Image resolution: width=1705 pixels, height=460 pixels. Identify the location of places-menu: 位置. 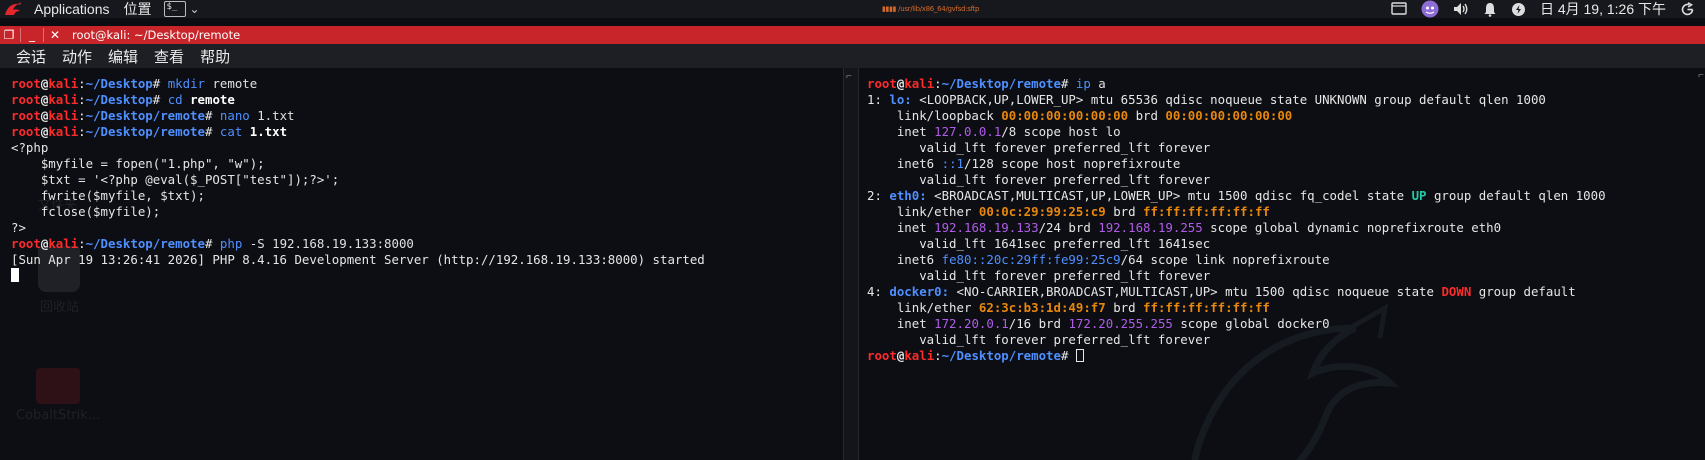
(138, 9).